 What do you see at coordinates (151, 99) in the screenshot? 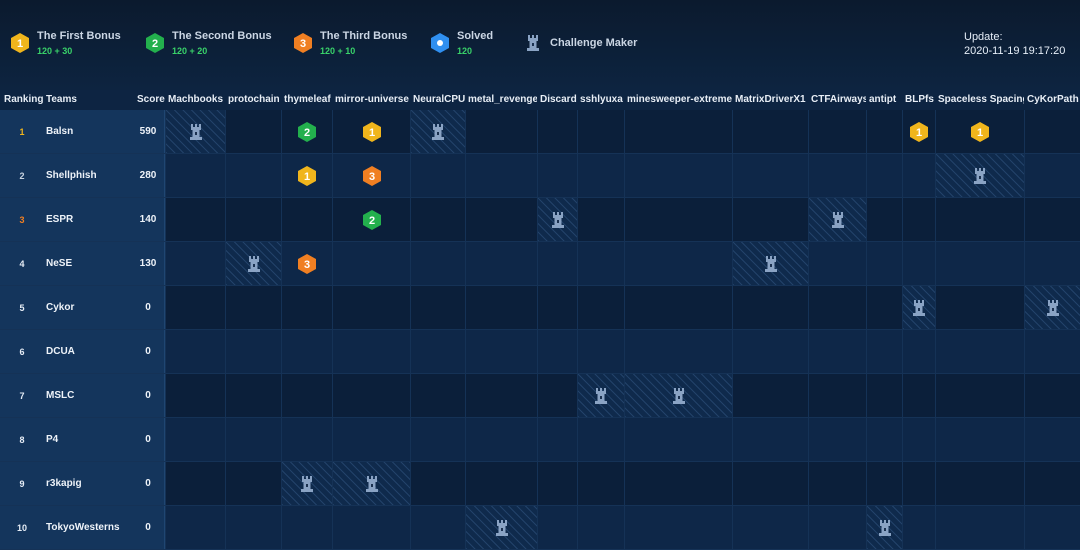
I see `column-header-score: Score` at bounding box center [151, 99].